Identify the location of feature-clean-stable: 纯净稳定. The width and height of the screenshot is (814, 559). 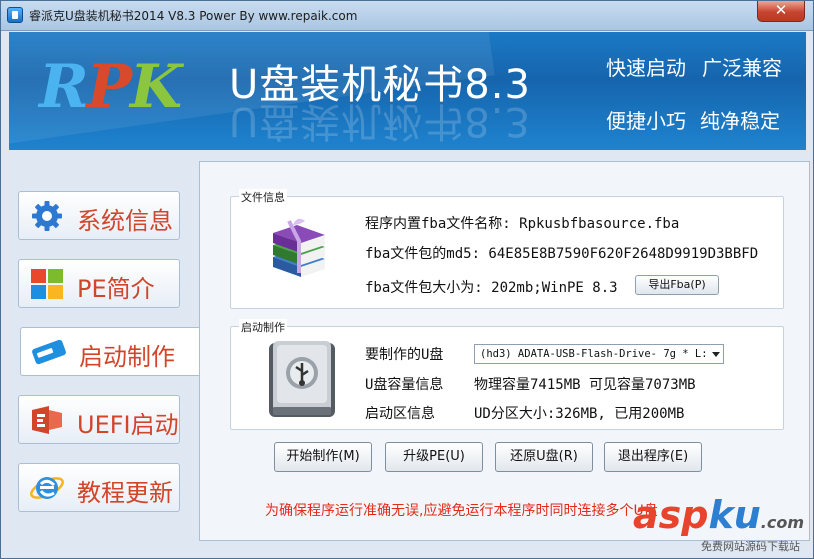
(740, 121).